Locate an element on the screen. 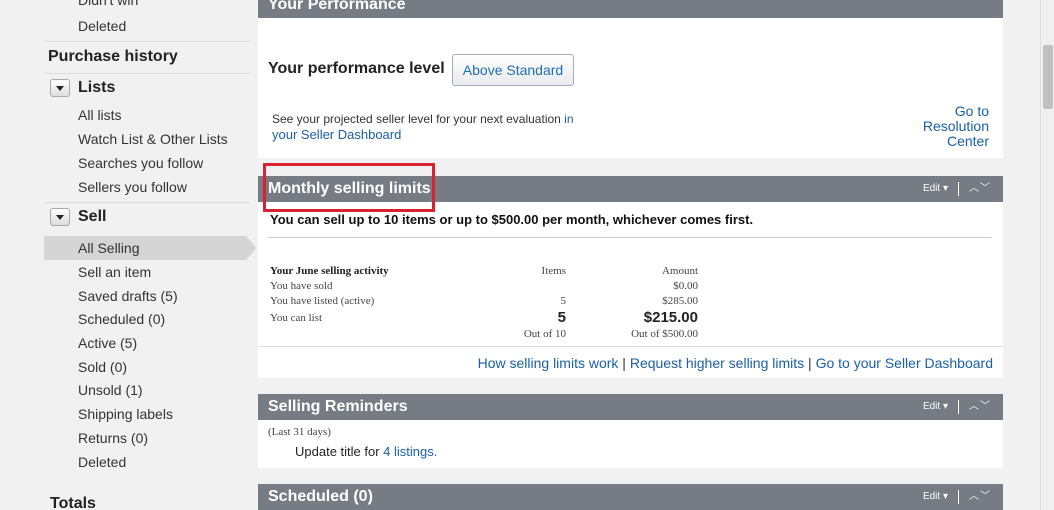  reminder-update-title: Update title for 4 listings. is located at coordinates (366, 451).